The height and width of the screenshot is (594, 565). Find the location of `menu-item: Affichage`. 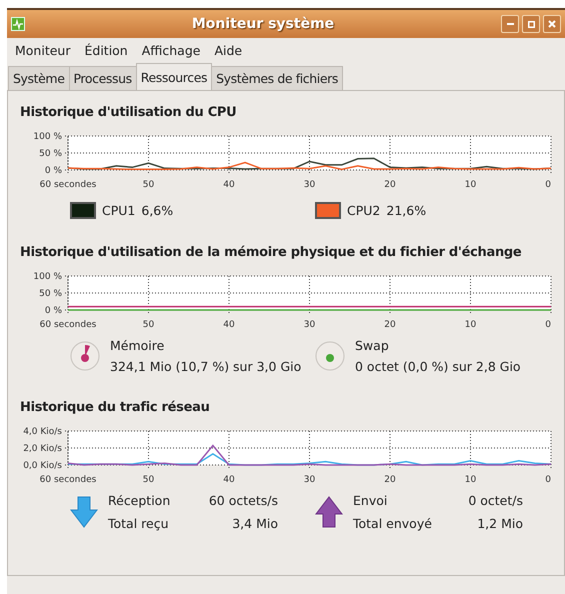

menu-item: Affichage is located at coordinates (171, 50).